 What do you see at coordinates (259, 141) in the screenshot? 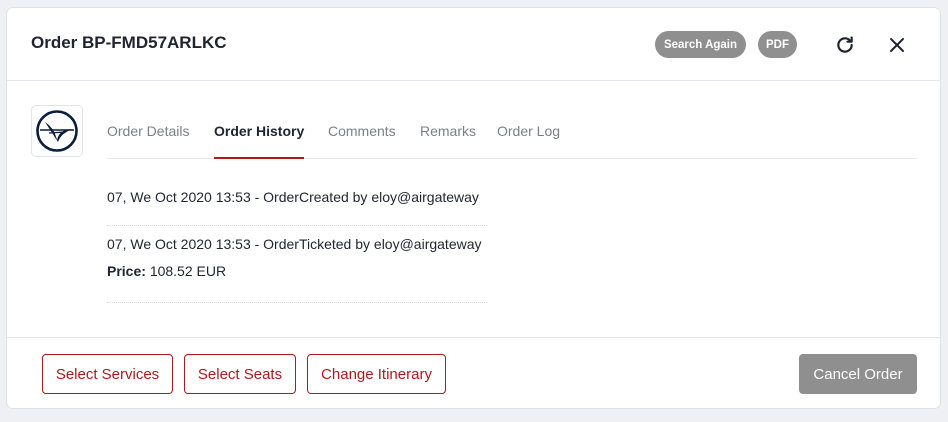
I see `tab-order-history: Order History` at bounding box center [259, 141].